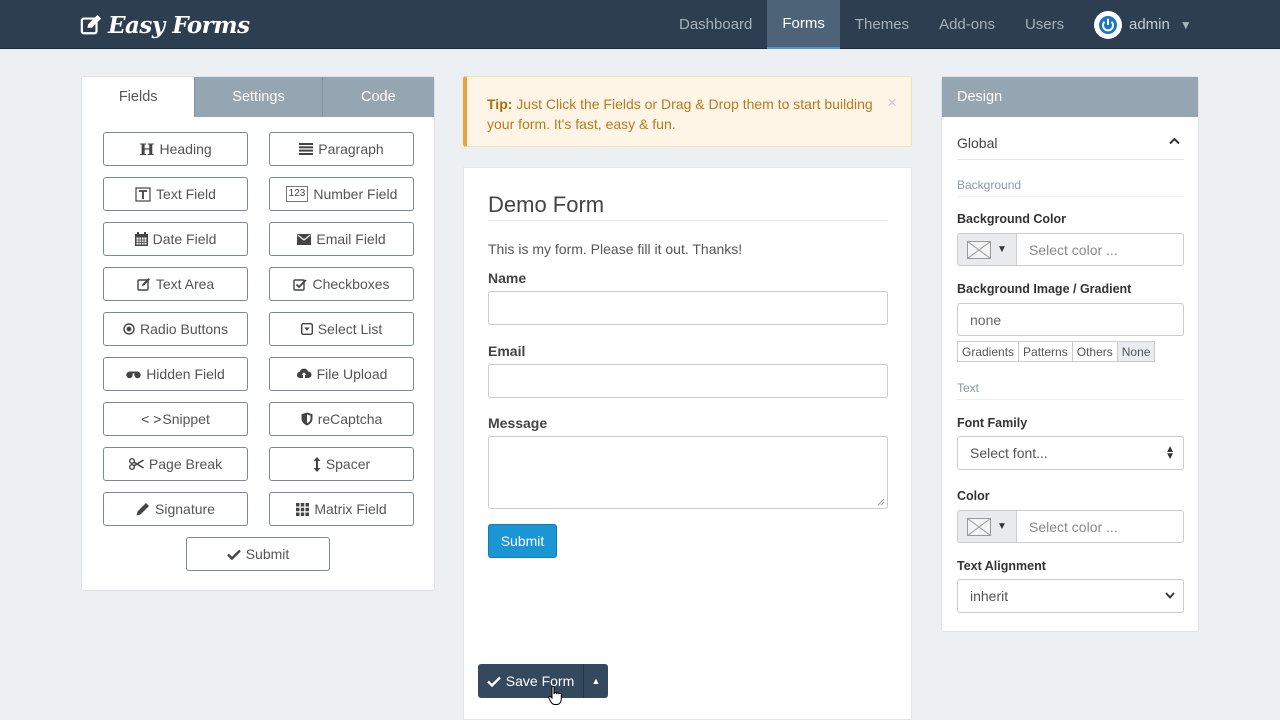  Describe the element at coordinates (341, 374) in the screenshot. I see `file-upload-button: File Upload` at that location.